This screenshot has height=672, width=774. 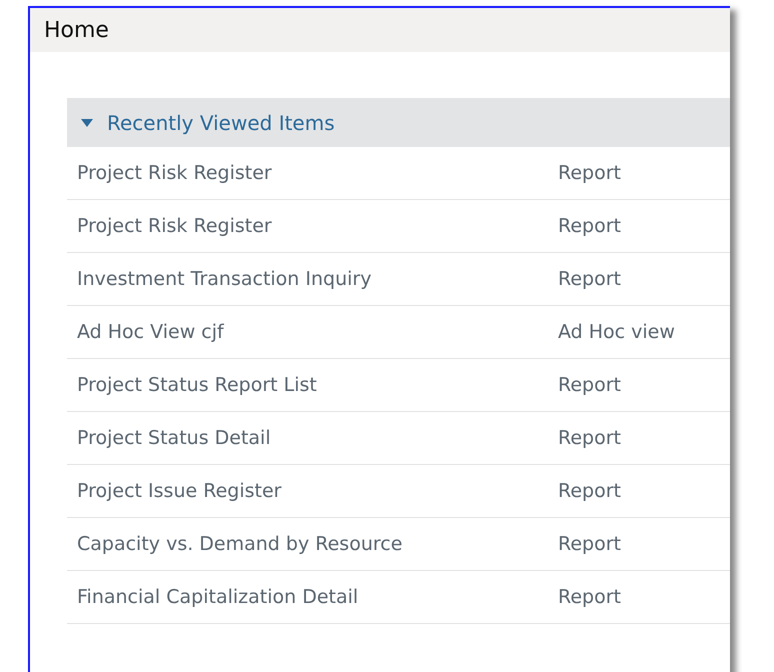 I want to click on item-type: Ad Hoc view, so click(x=616, y=332).